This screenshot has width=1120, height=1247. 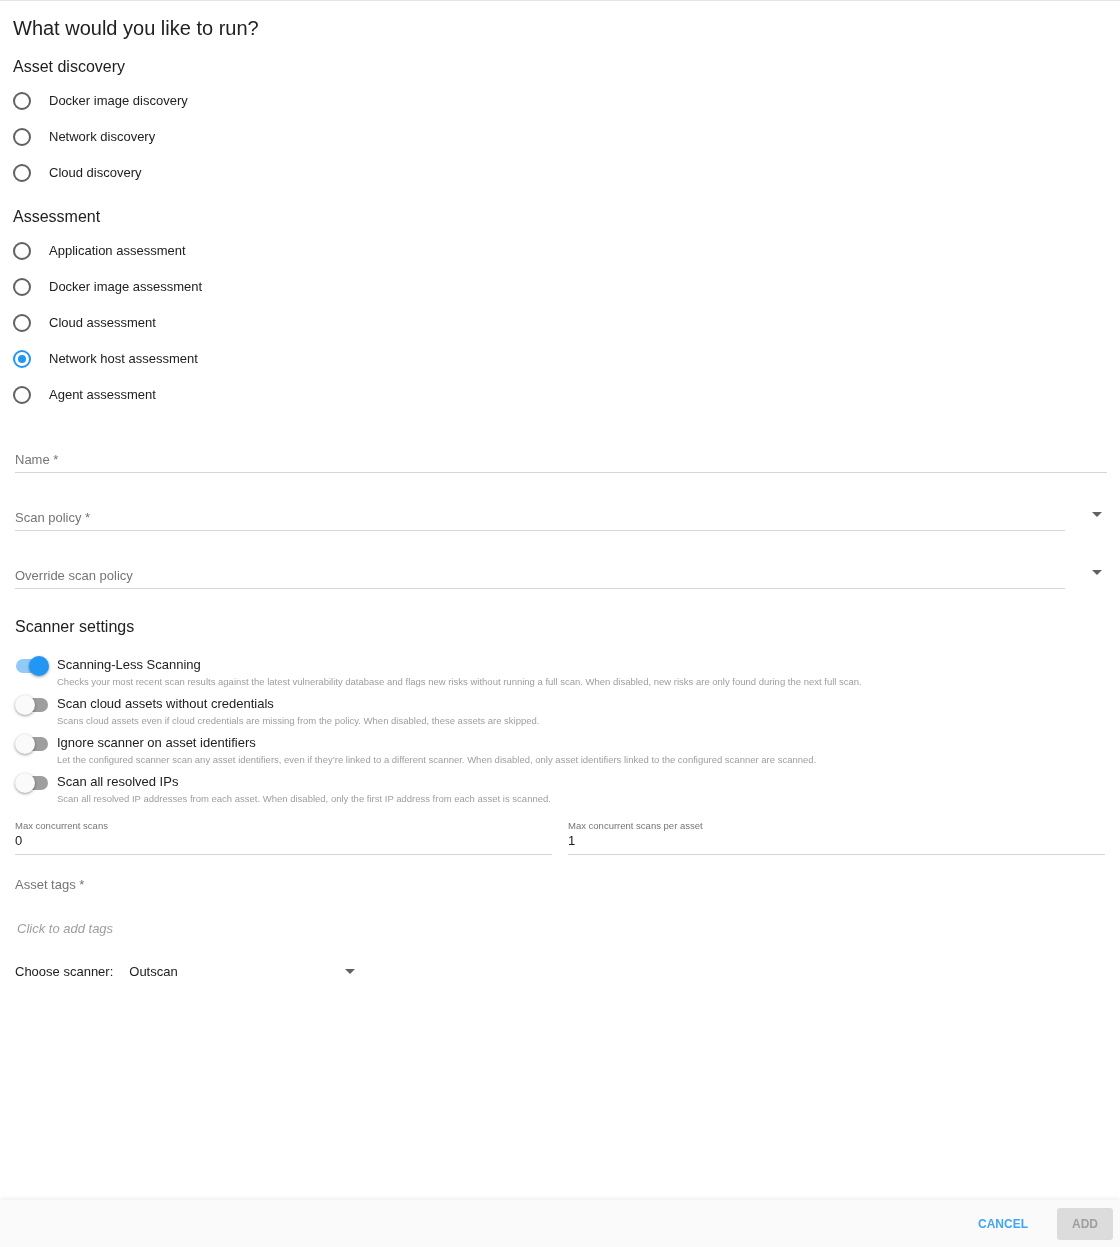 What do you see at coordinates (57, 217) in the screenshot?
I see `section-heading: Assessment` at bounding box center [57, 217].